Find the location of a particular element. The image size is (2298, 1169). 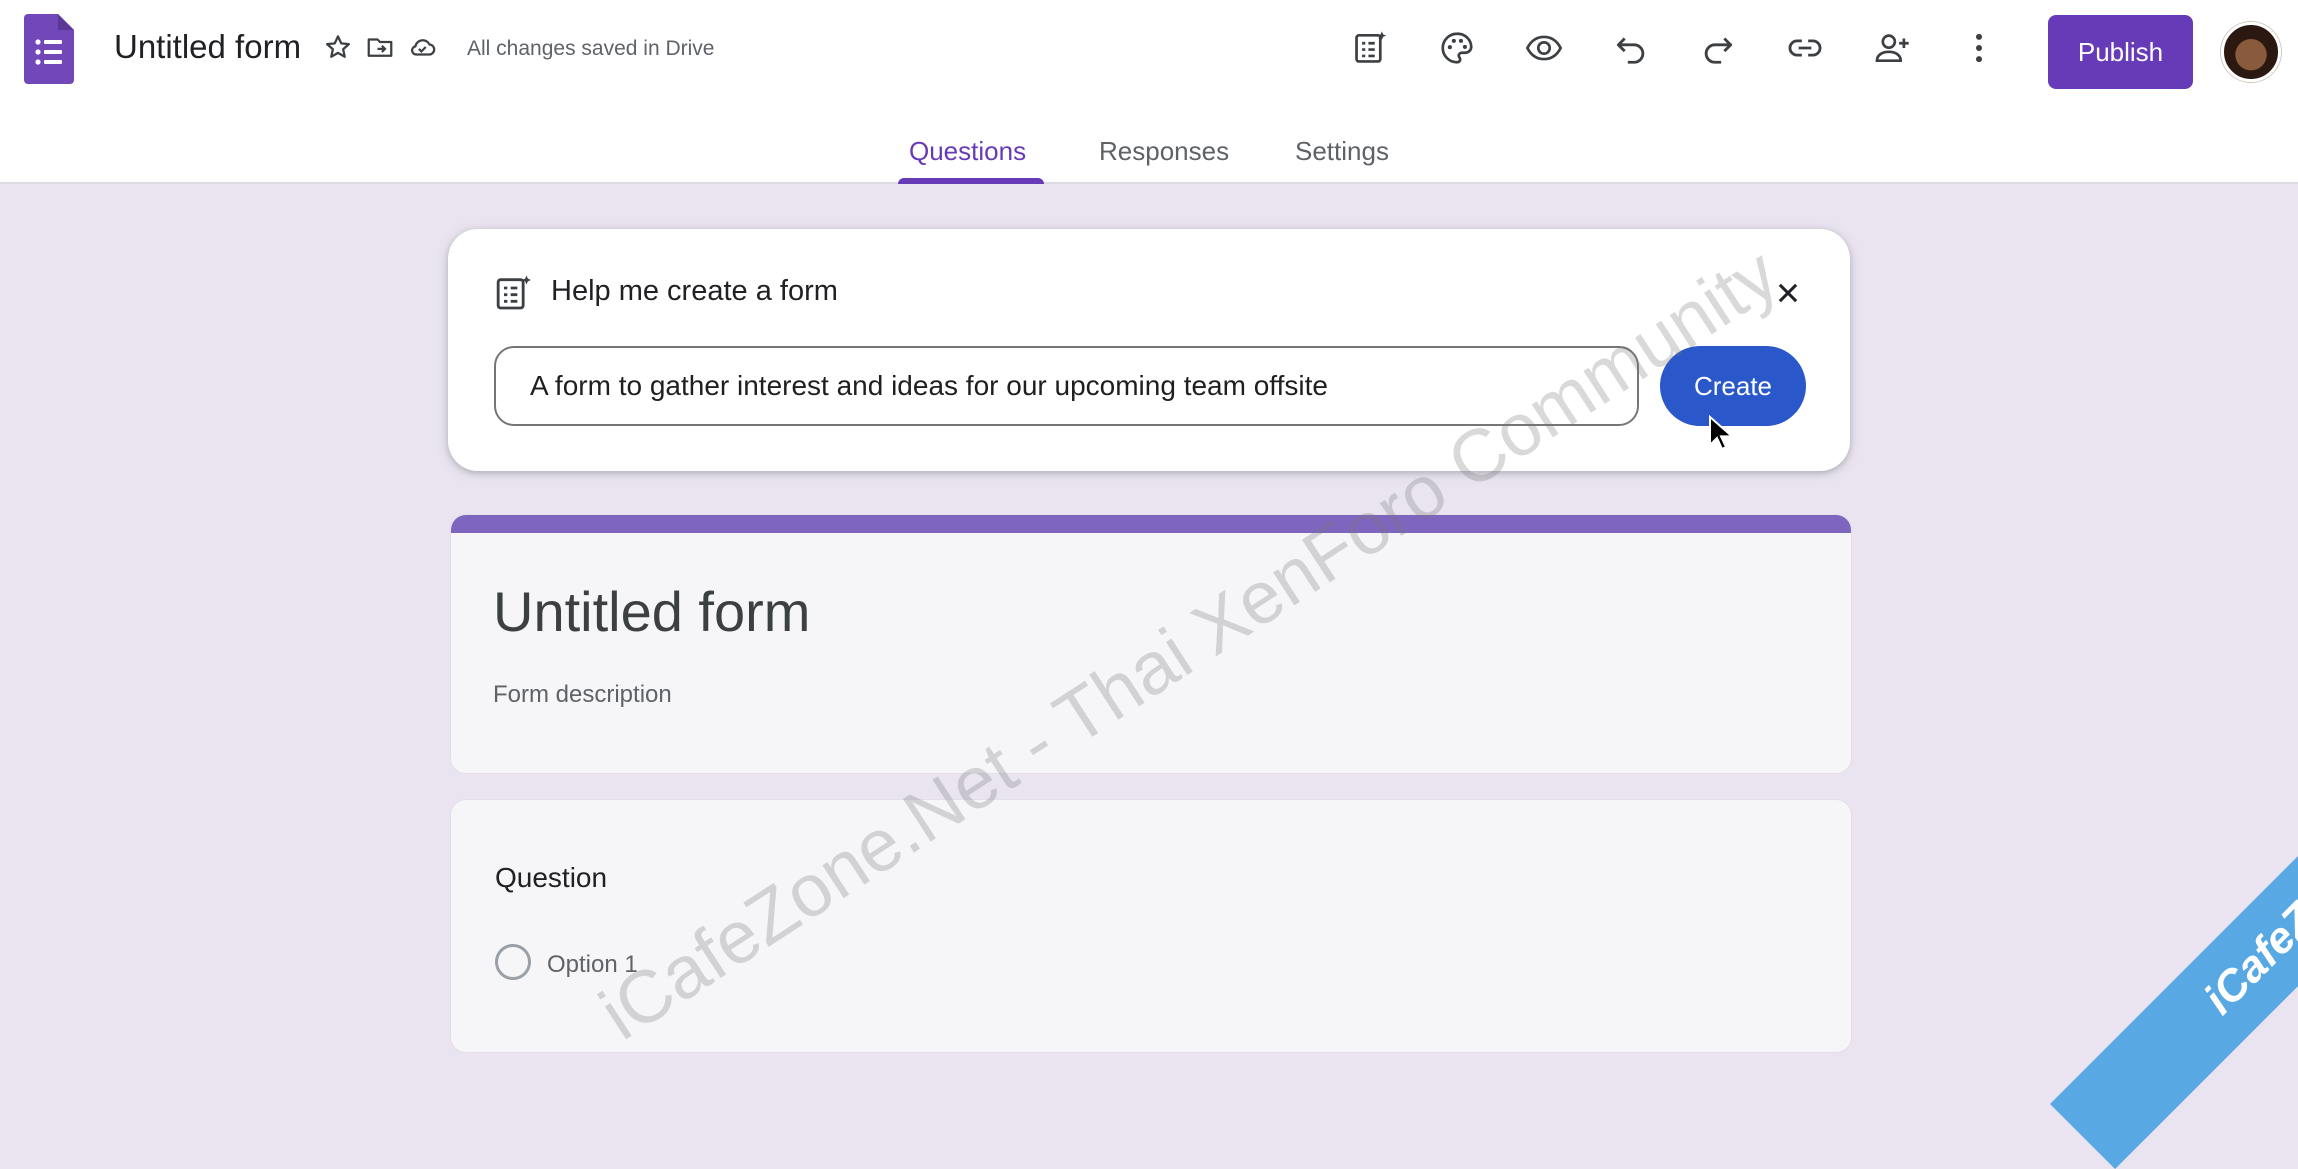

tab-settings: Settings is located at coordinates (1342, 151).